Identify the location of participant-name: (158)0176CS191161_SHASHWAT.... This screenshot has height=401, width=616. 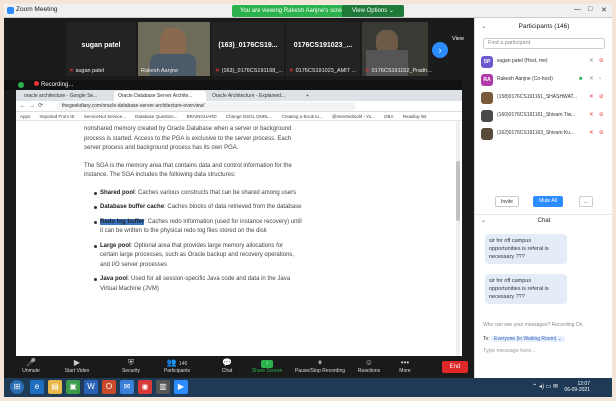
(537, 97).